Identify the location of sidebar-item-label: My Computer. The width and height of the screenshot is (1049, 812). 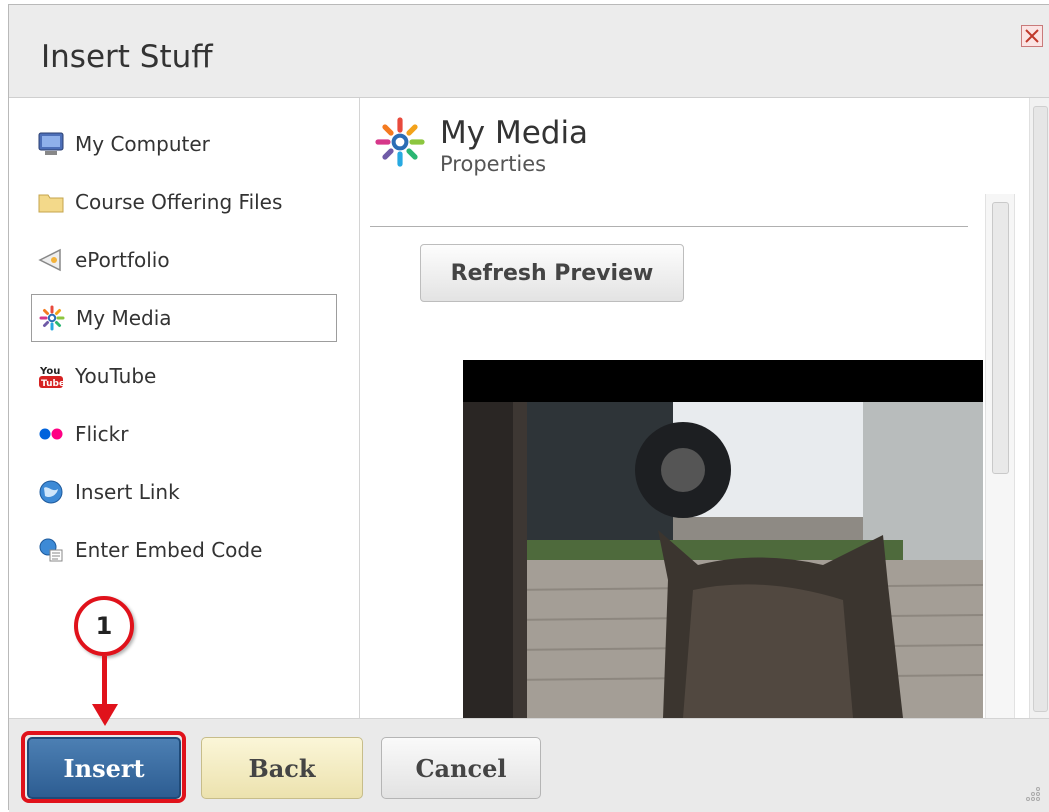
(142, 144).